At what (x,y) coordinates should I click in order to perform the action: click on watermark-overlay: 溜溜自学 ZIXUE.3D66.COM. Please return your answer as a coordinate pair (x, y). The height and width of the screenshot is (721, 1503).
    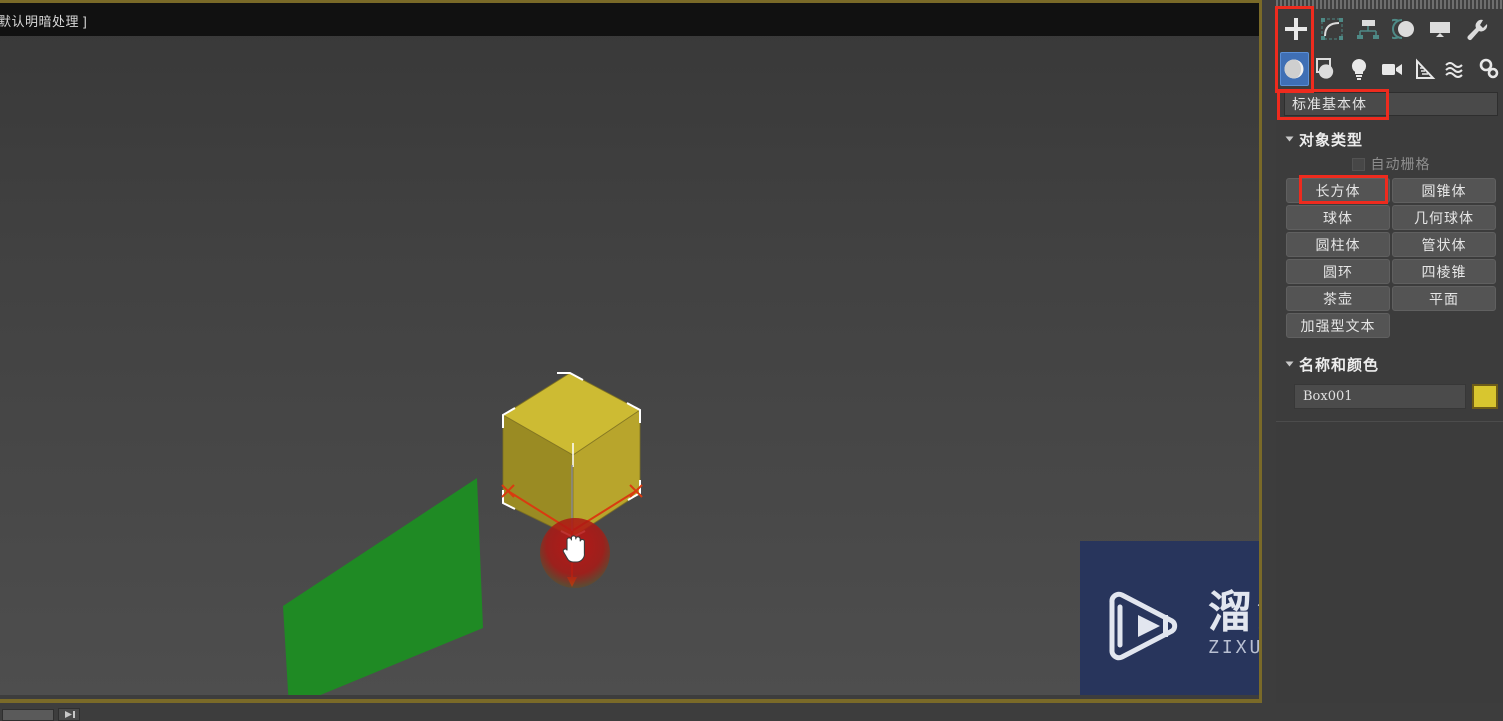
    Looking at the image, I should click on (1171, 622).